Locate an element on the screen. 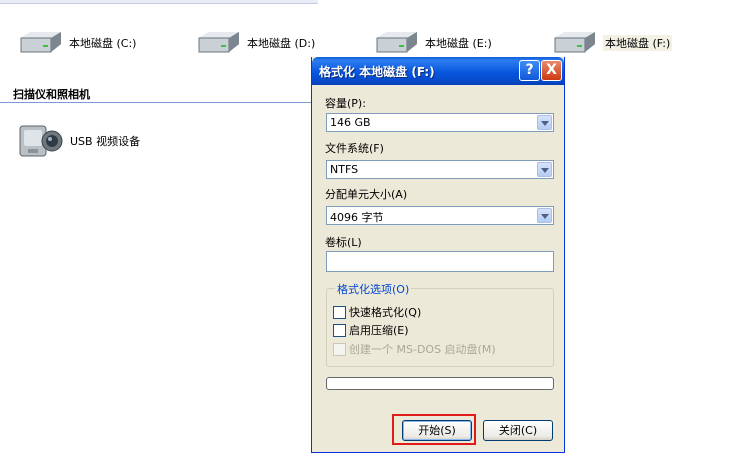  enable-compression-checkbox: 启用压缩(E) is located at coordinates (371, 330).